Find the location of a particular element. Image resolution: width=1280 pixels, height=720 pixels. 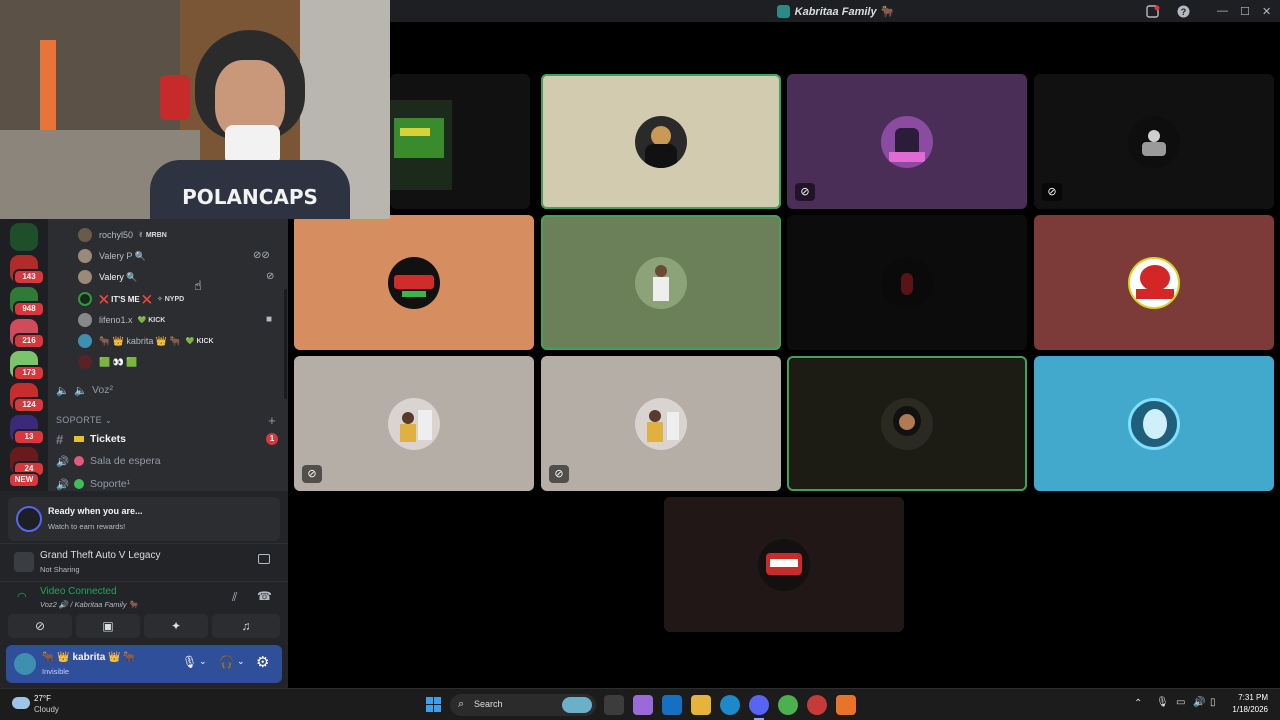

help-icon: ? is located at coordinates (1183, 11).